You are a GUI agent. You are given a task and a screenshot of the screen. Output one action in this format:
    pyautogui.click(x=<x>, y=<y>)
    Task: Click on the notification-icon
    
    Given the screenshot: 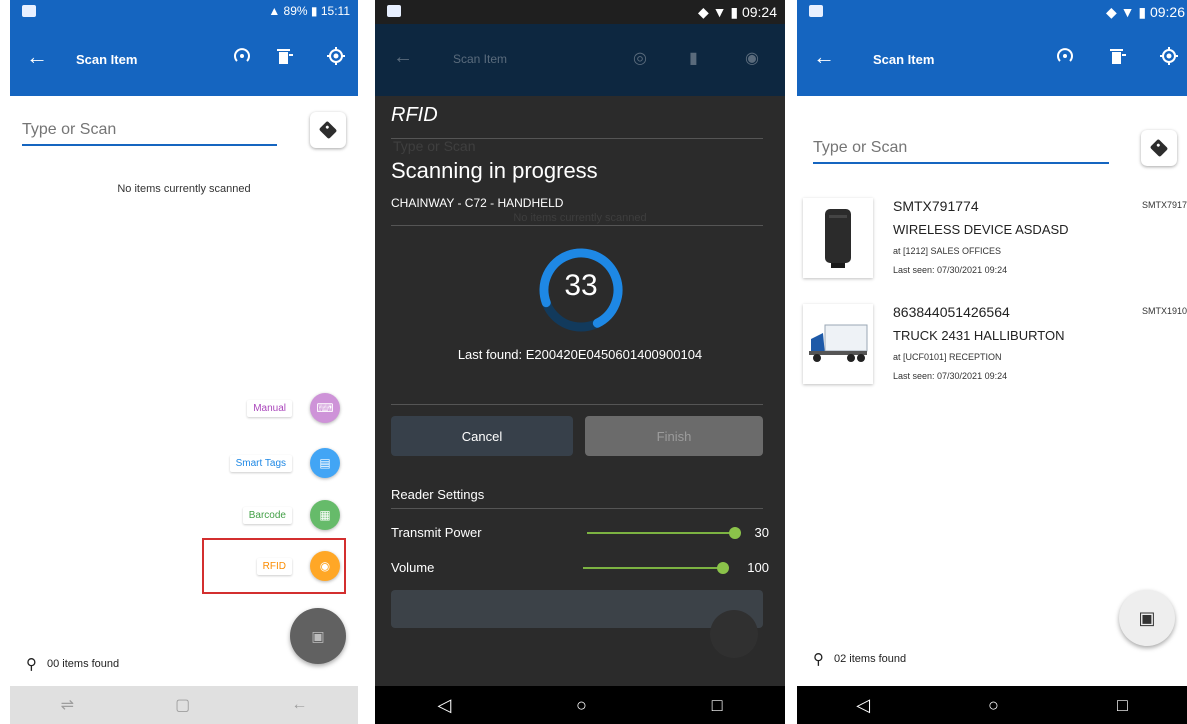 What is the action you would take?
    pyautogui.click(x=29, y=11)
    